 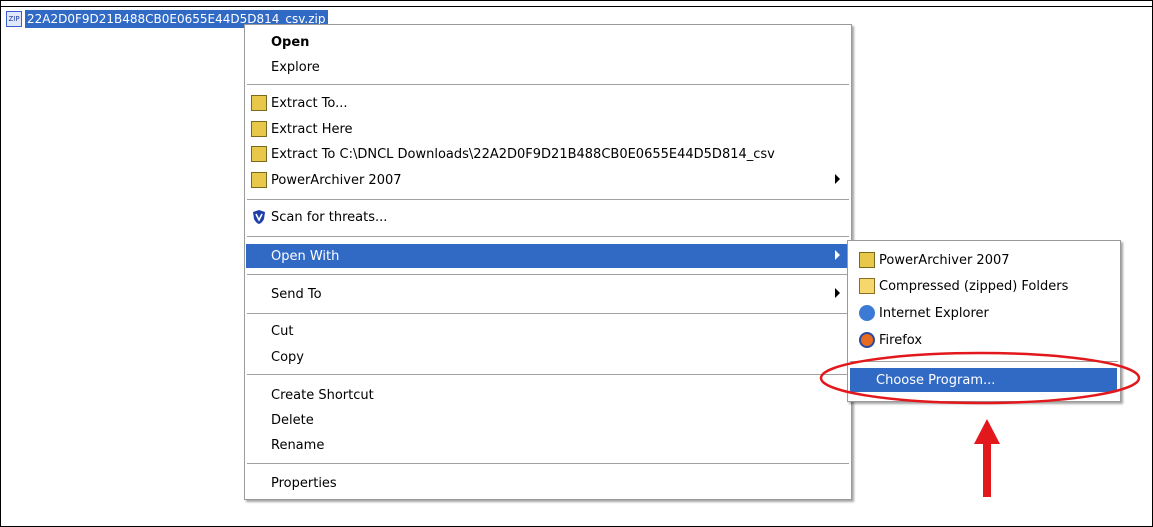 What do you see at coordinates (548, 294) in the screenshot?
I see `menu-item-send-to: Send To` at bounding box center [548, 294].